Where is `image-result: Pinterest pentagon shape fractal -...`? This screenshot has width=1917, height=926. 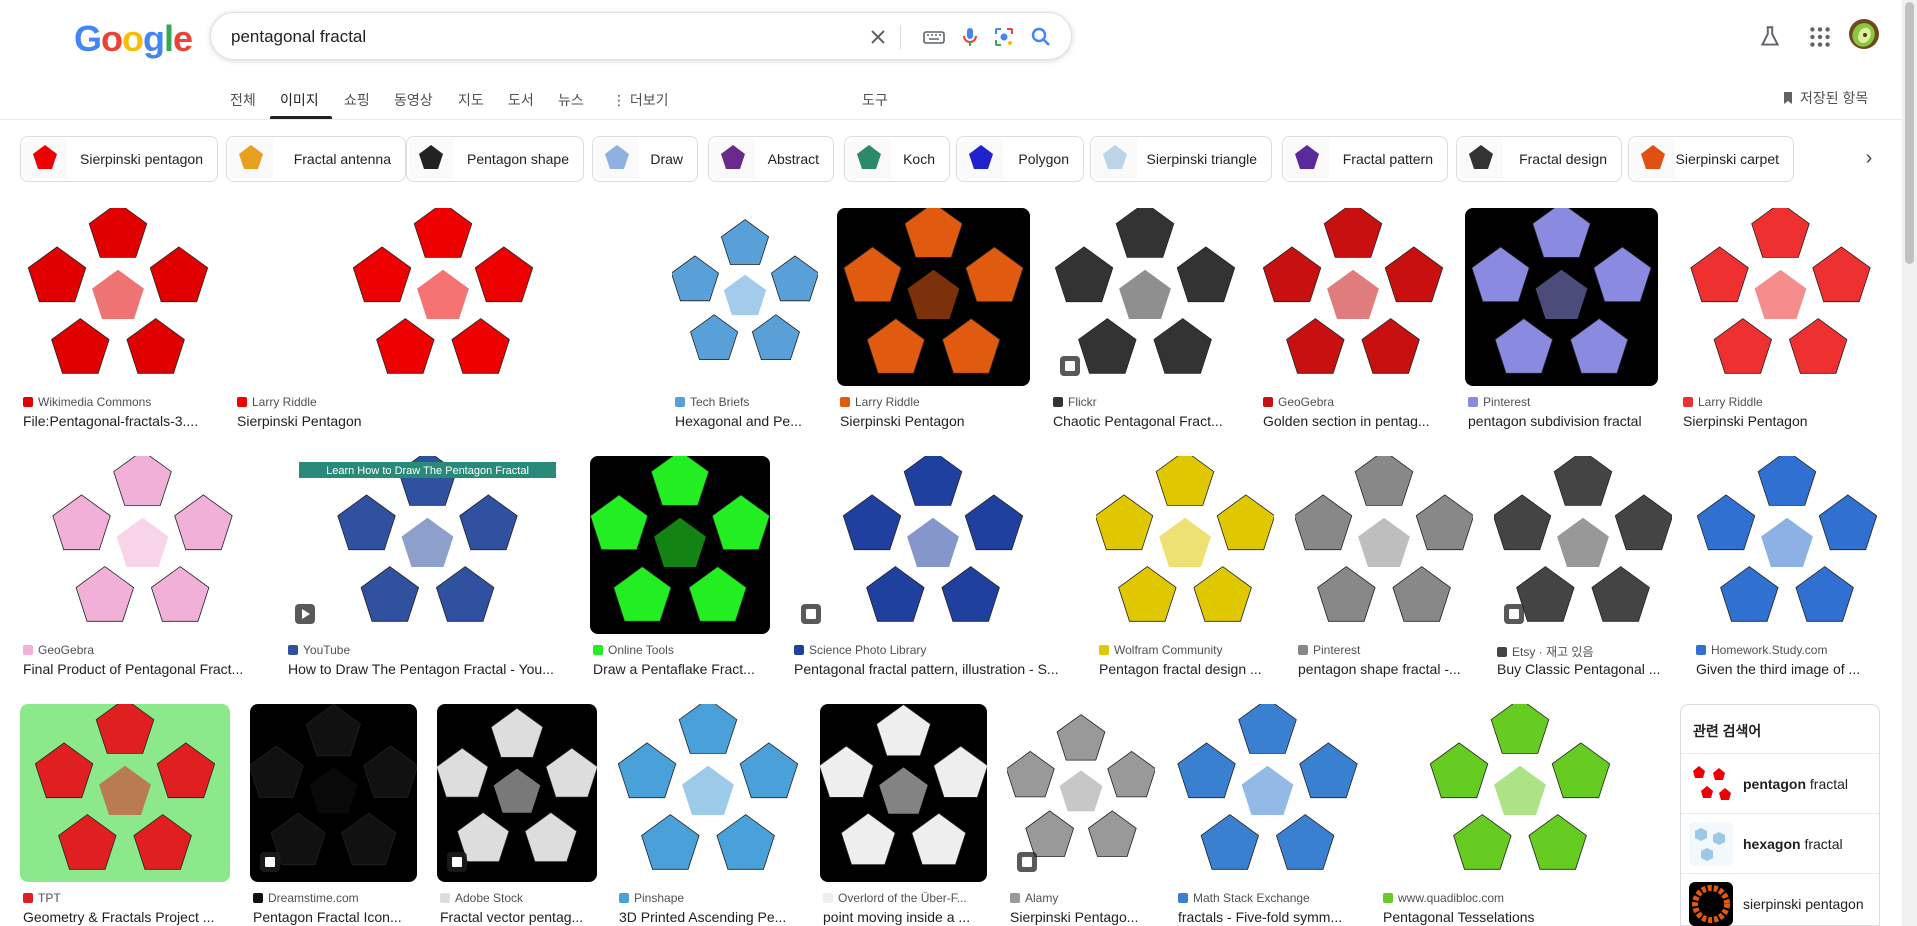 image-result: Pinterest pentagon shape fractal -... is located at coordinates (1384, 574).